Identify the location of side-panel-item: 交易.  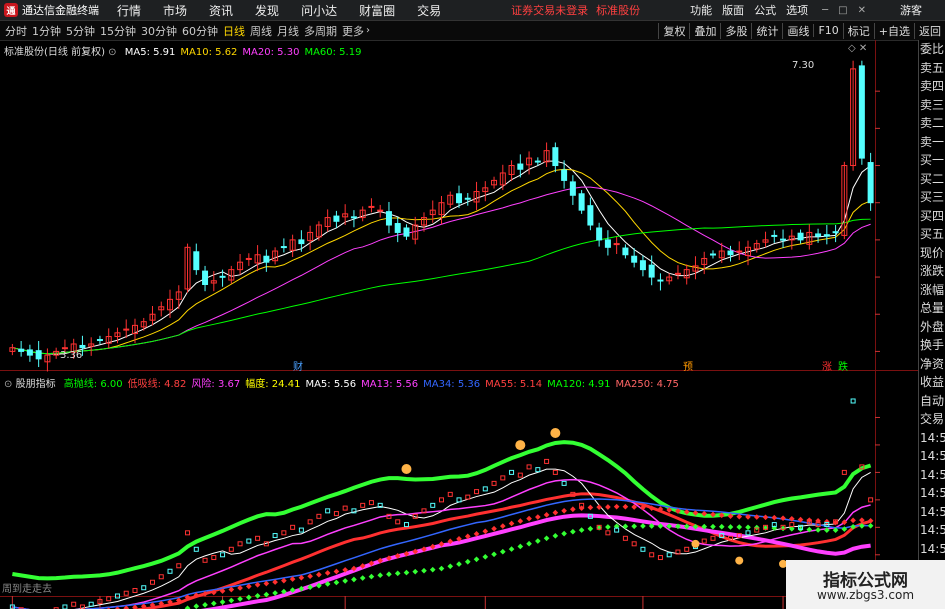
(932, 419).